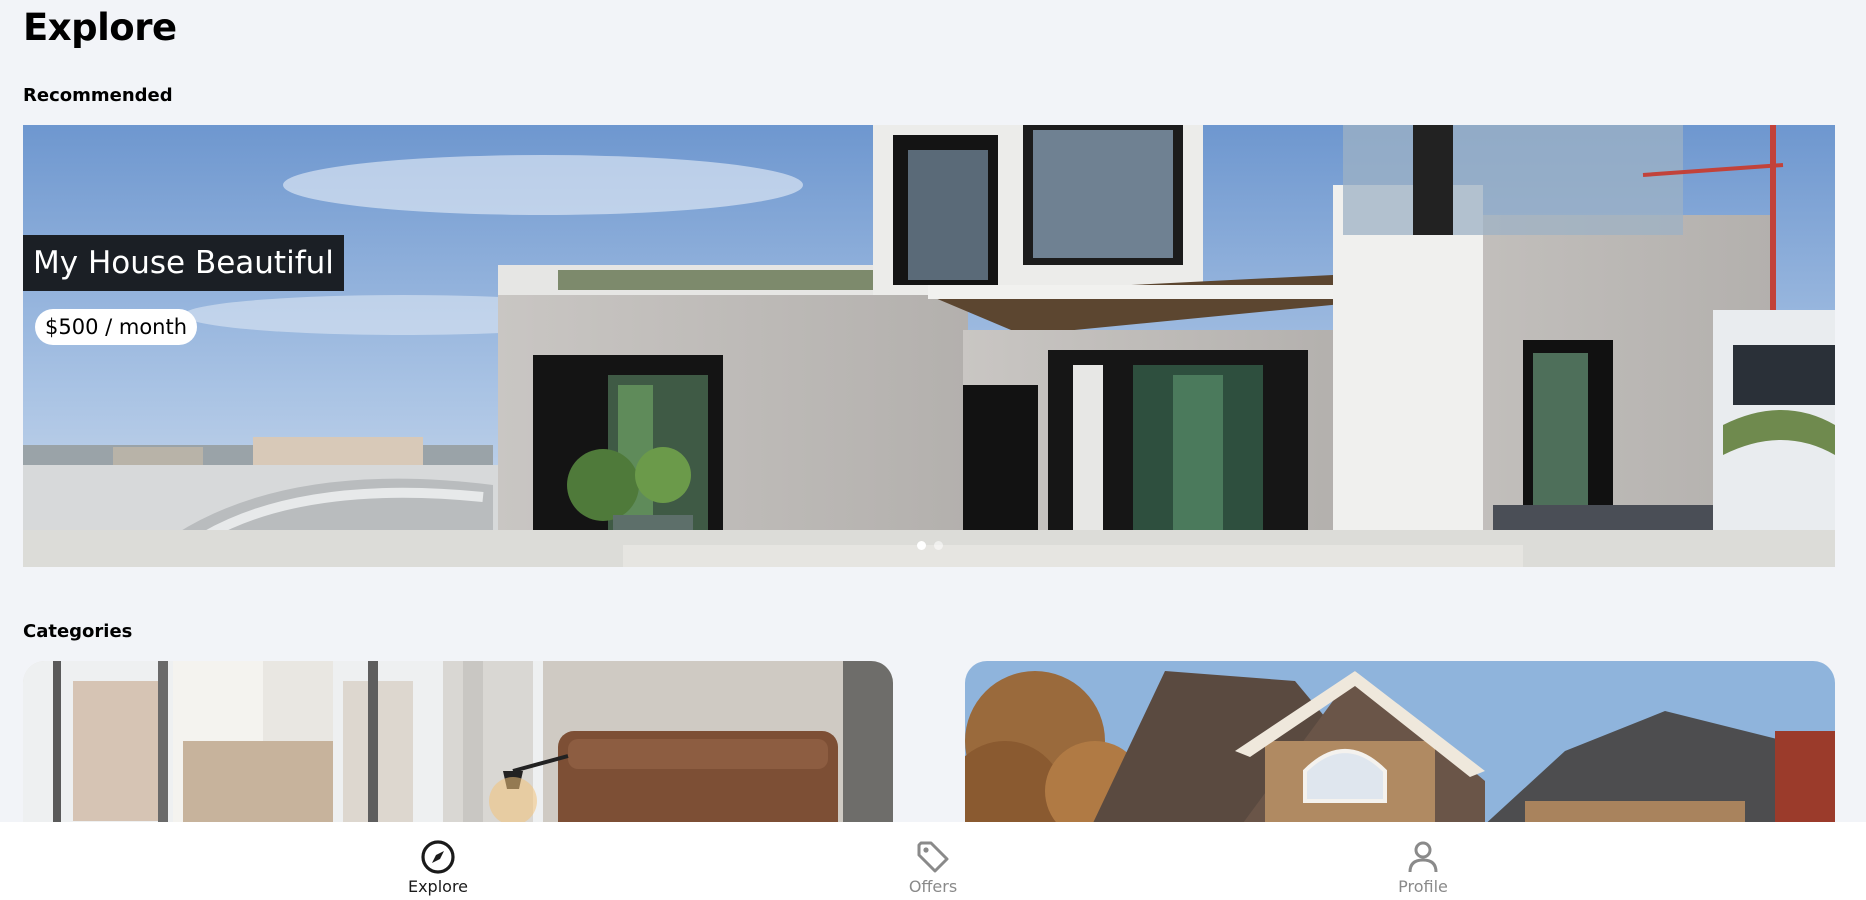 This screenshot has height=900, width=1866. I want to click on user-icon, so click(1423, 857).